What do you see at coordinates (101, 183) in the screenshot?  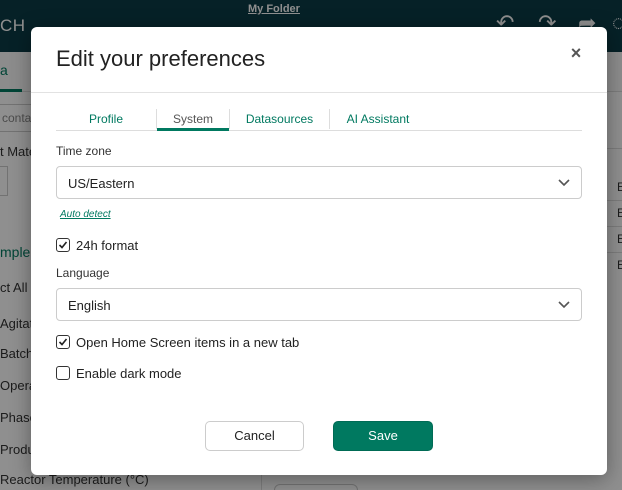 I see `timezone-value: US/Eastern` at bounding box center [101, 183].